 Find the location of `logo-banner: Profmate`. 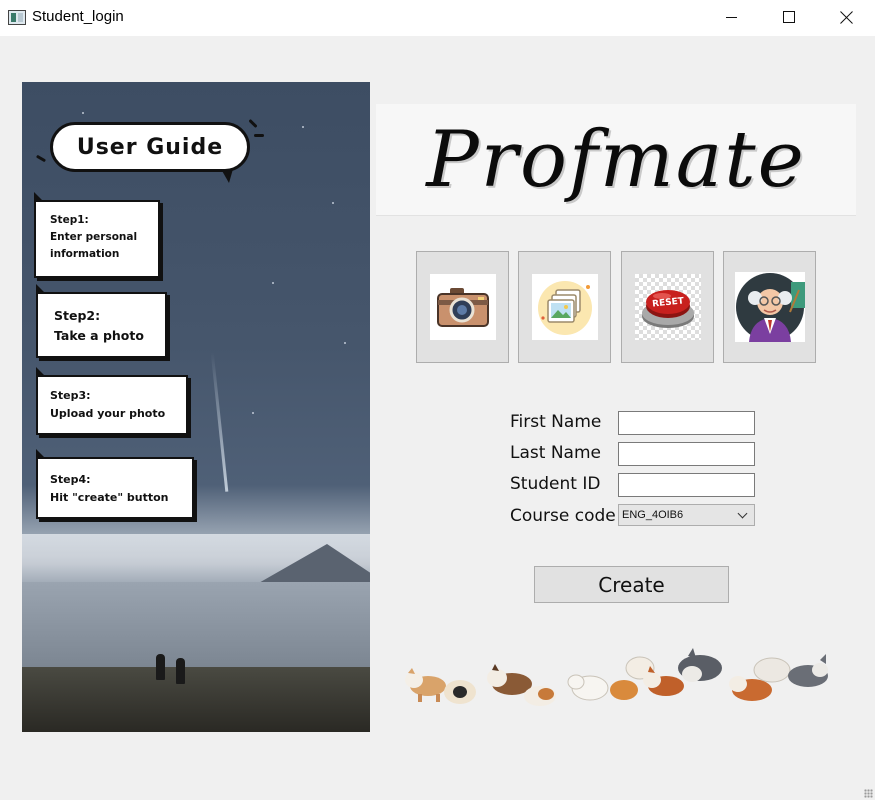

logo-banner: Profmate is located at coordinates (616, 160).